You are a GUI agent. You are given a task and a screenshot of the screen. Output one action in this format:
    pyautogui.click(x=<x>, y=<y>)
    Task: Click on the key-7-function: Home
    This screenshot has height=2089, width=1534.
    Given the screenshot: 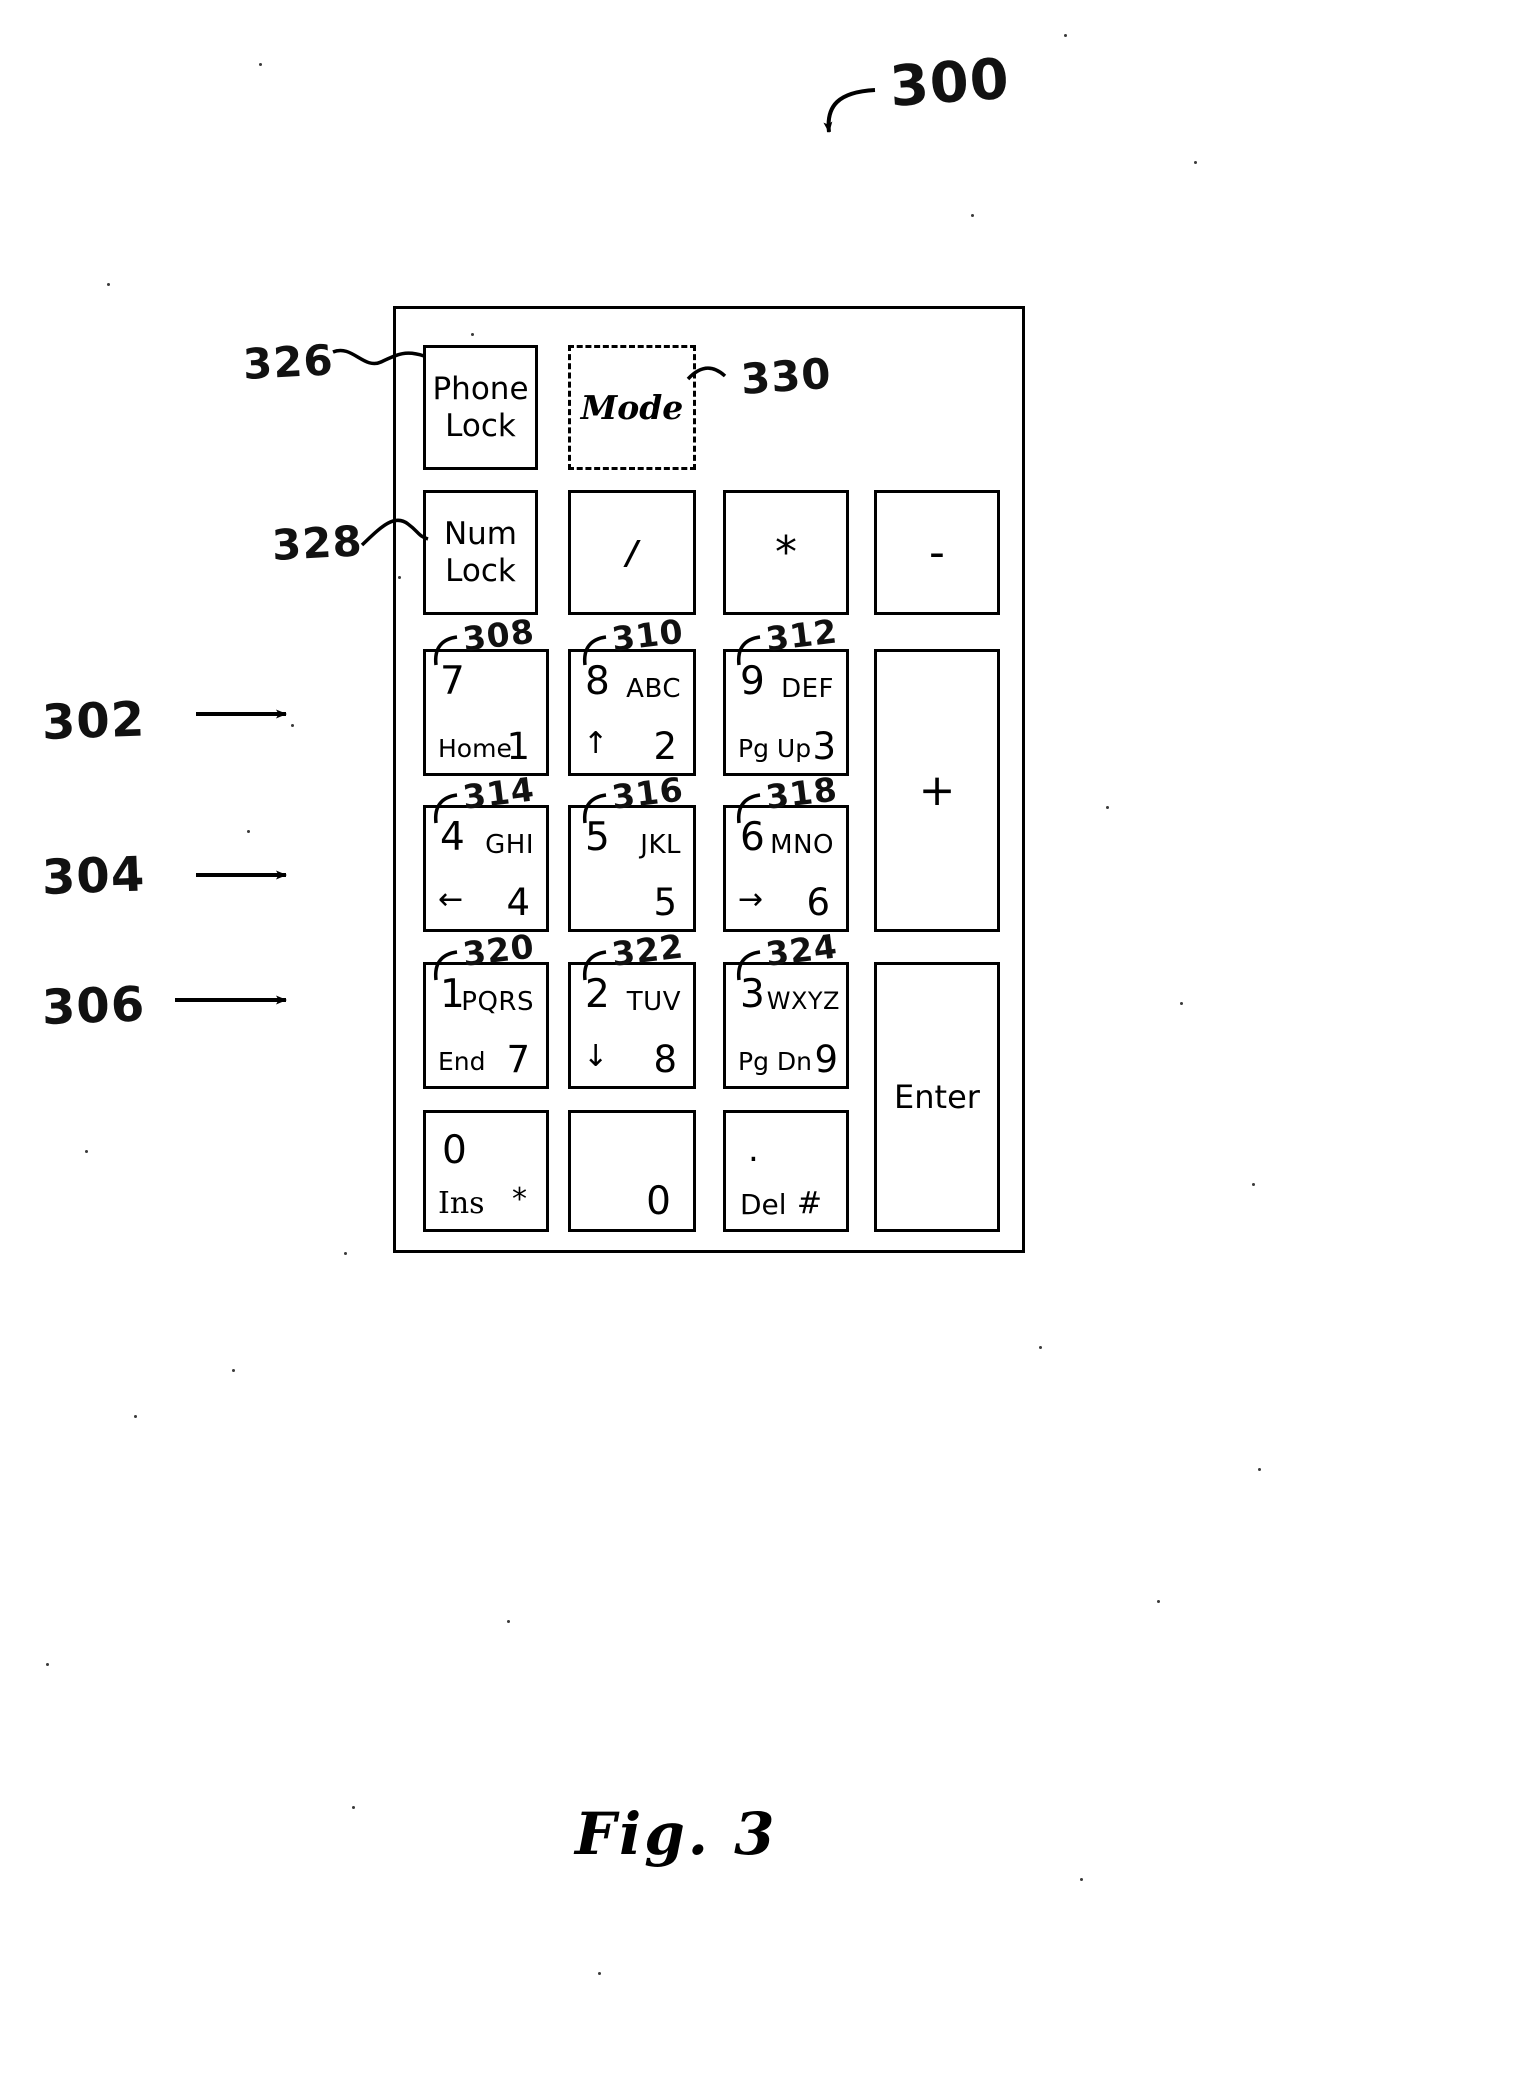 What is the action you would take?
    pyautogui.click(x=475, y=748)
    